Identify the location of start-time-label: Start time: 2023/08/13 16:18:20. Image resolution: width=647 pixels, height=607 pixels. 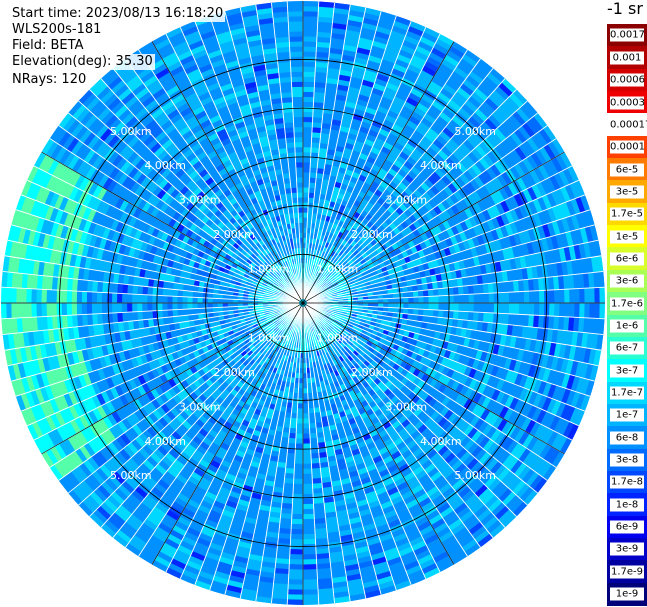
(118, 14).